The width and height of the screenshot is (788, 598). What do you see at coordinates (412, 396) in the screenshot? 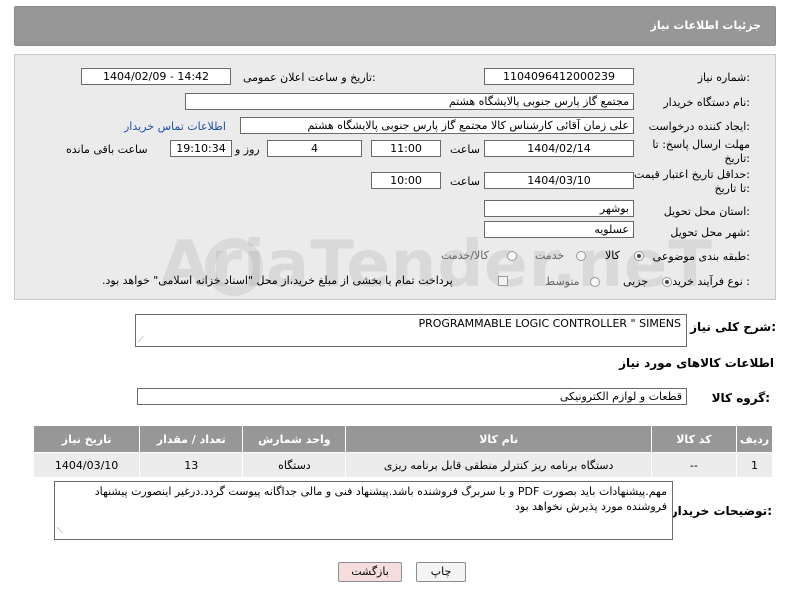
I see `goods-group-field: قطعات و لوازم الکترونیکی` at bounding box center [412, 396].